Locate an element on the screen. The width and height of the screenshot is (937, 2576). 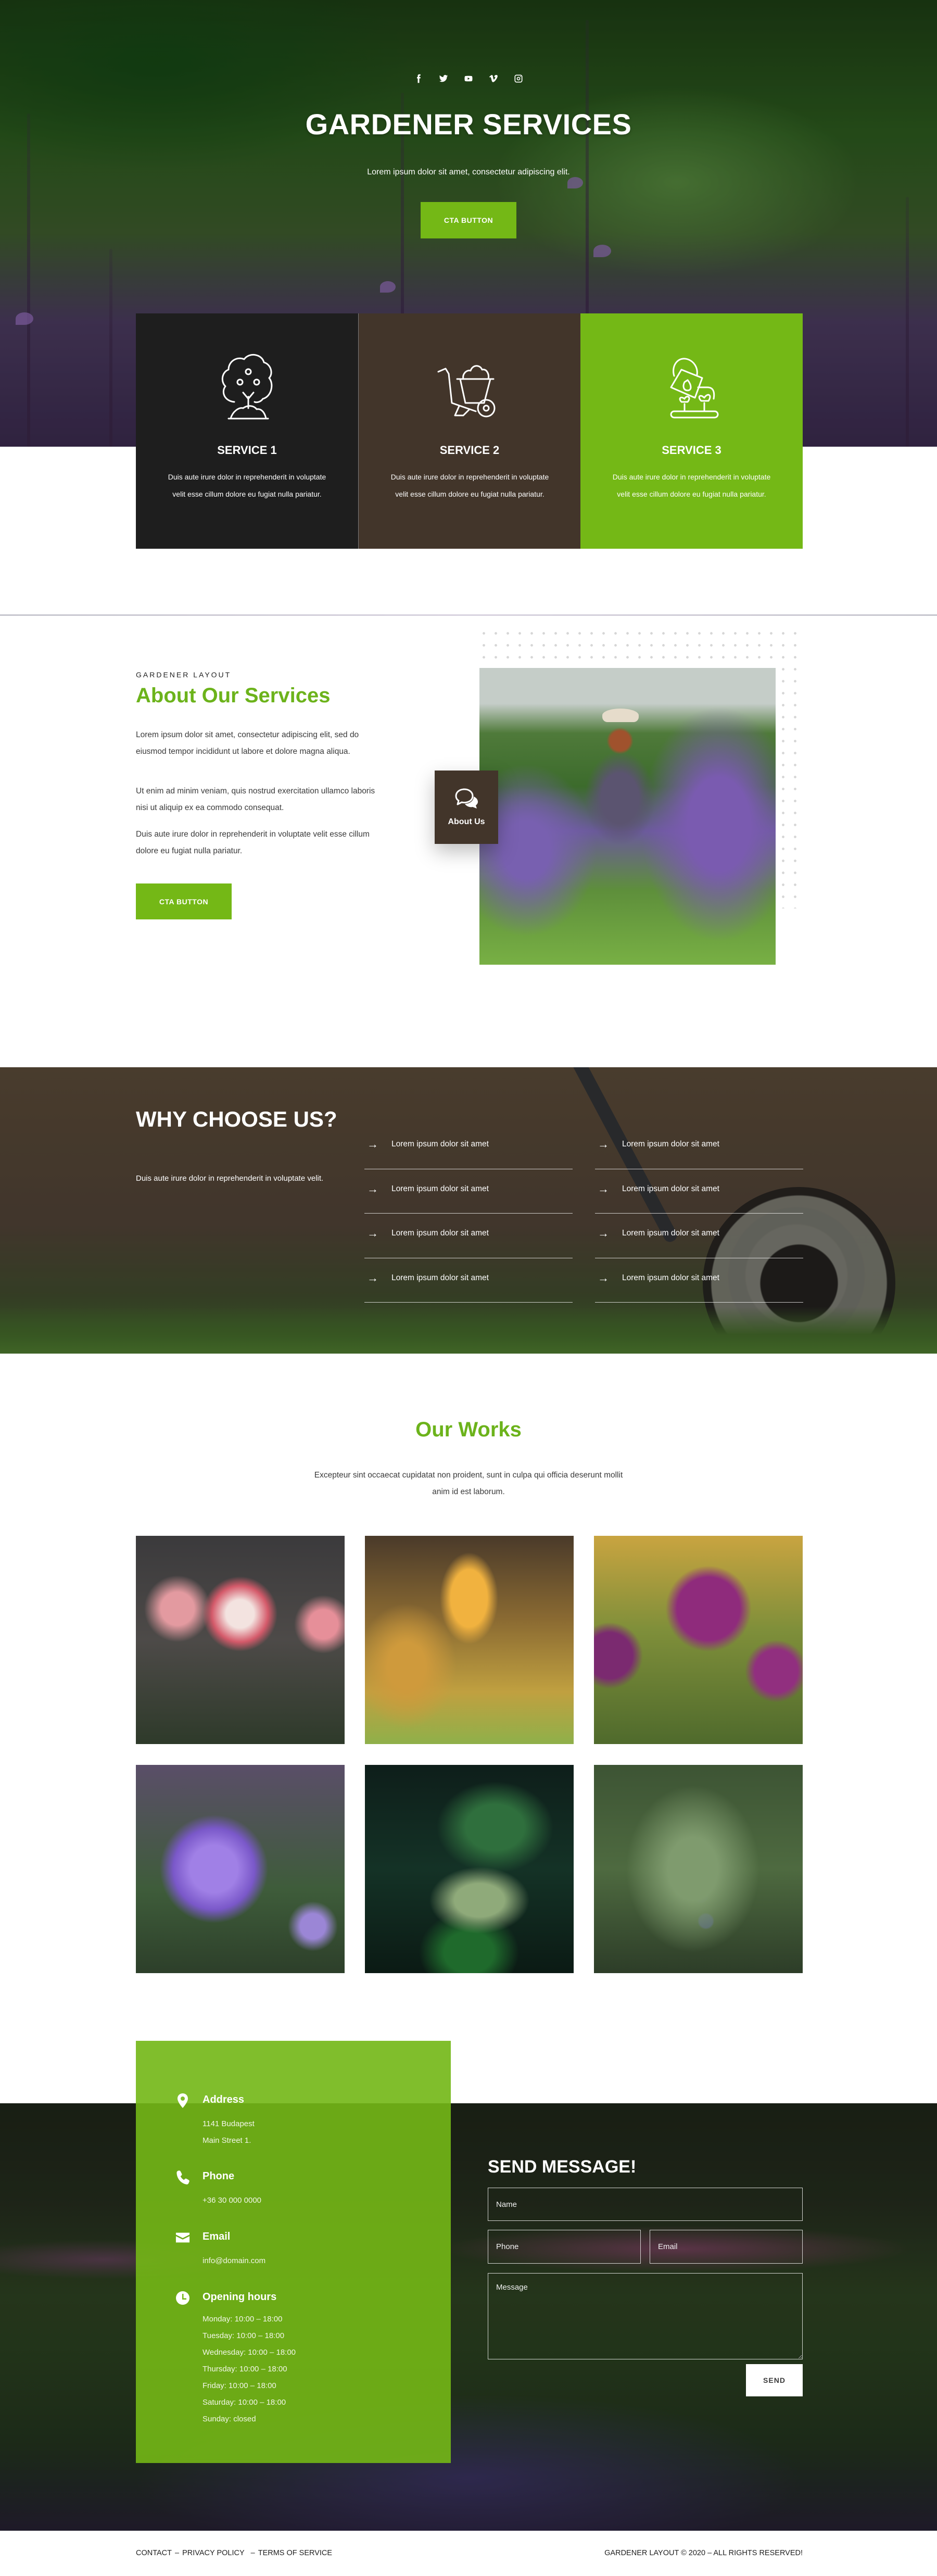
send-message-title: SEND MESSAGE! is located at coordinates (562, 2167).